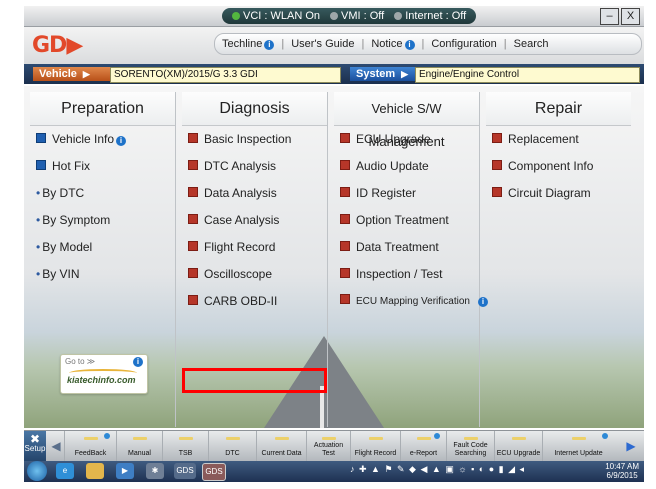 The image size is (656, 489). I want to click on menu-oscilloscope: Oscilloscope, so click(254, 274).